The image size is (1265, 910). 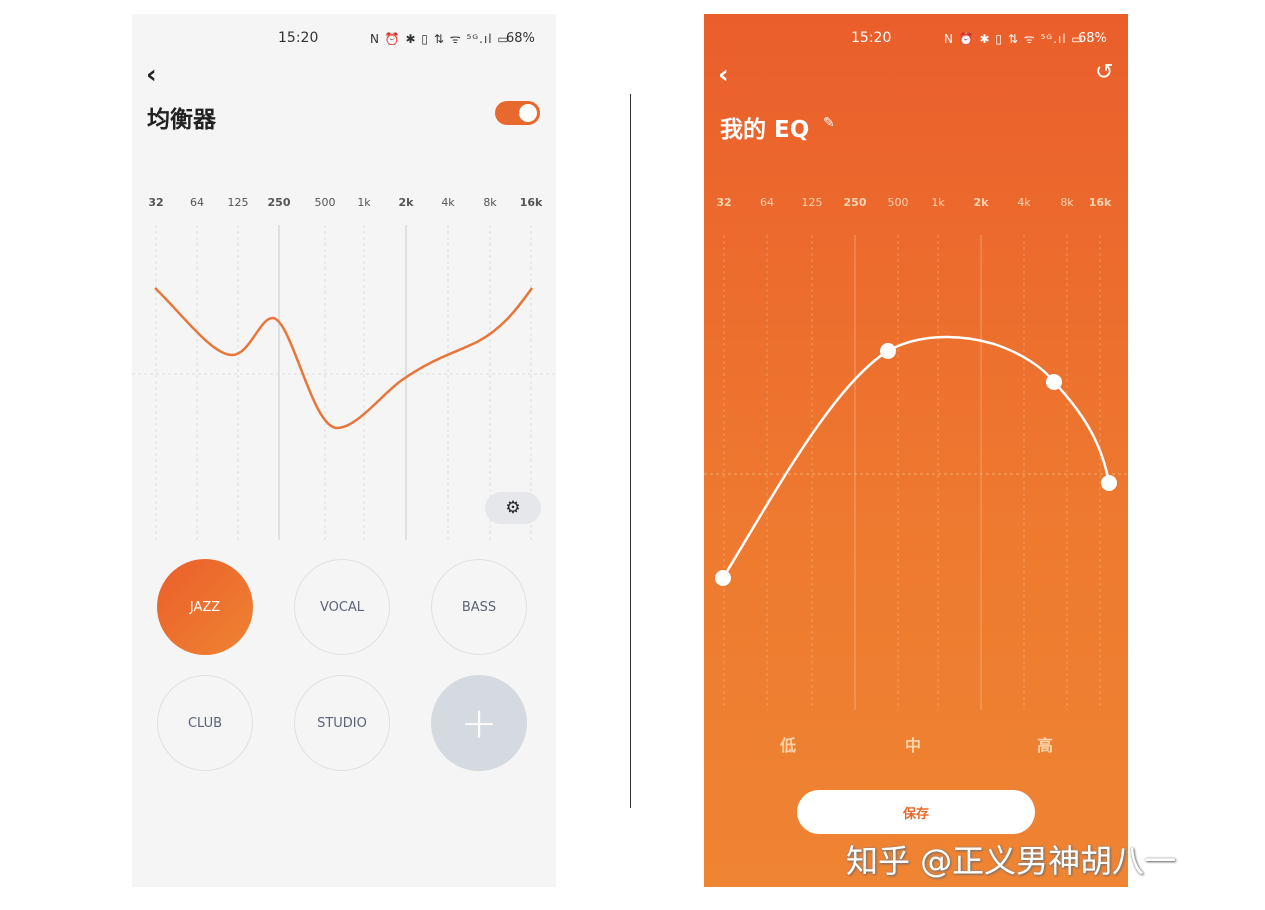 What do you see at coordinates (479, 607) in the screenshot?
I see `preset-bass: BASS` at bounding box center [479, 607].